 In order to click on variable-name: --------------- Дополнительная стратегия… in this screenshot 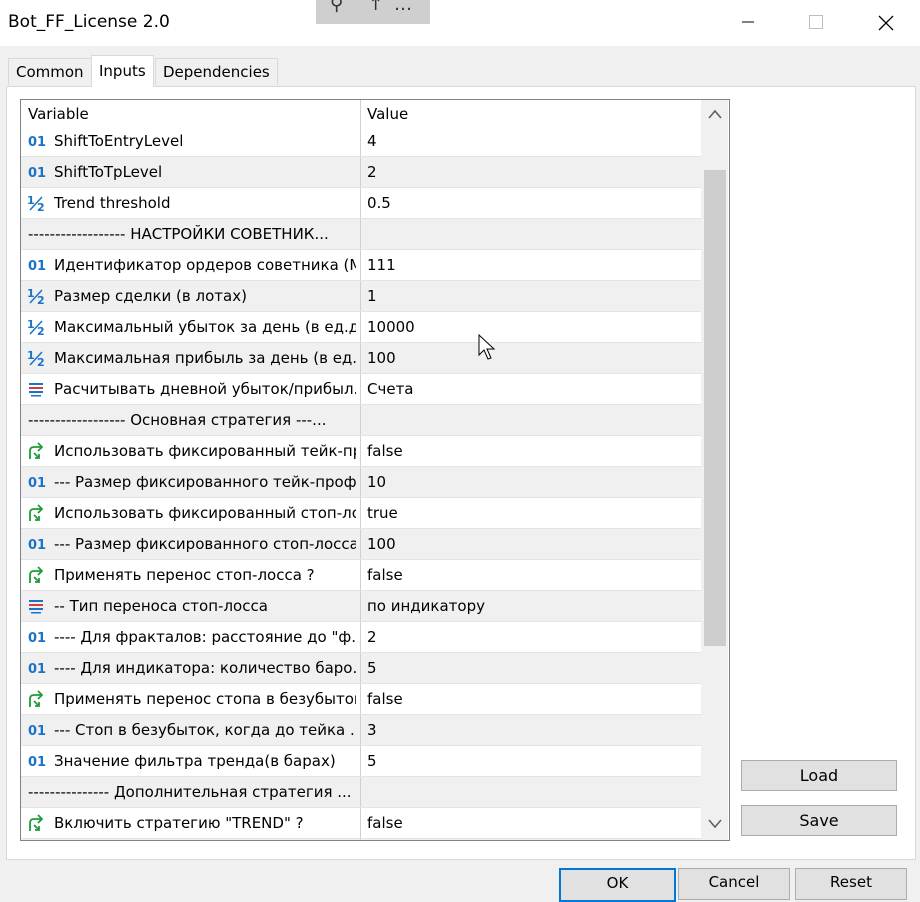, I will do `click(190, 792)`.